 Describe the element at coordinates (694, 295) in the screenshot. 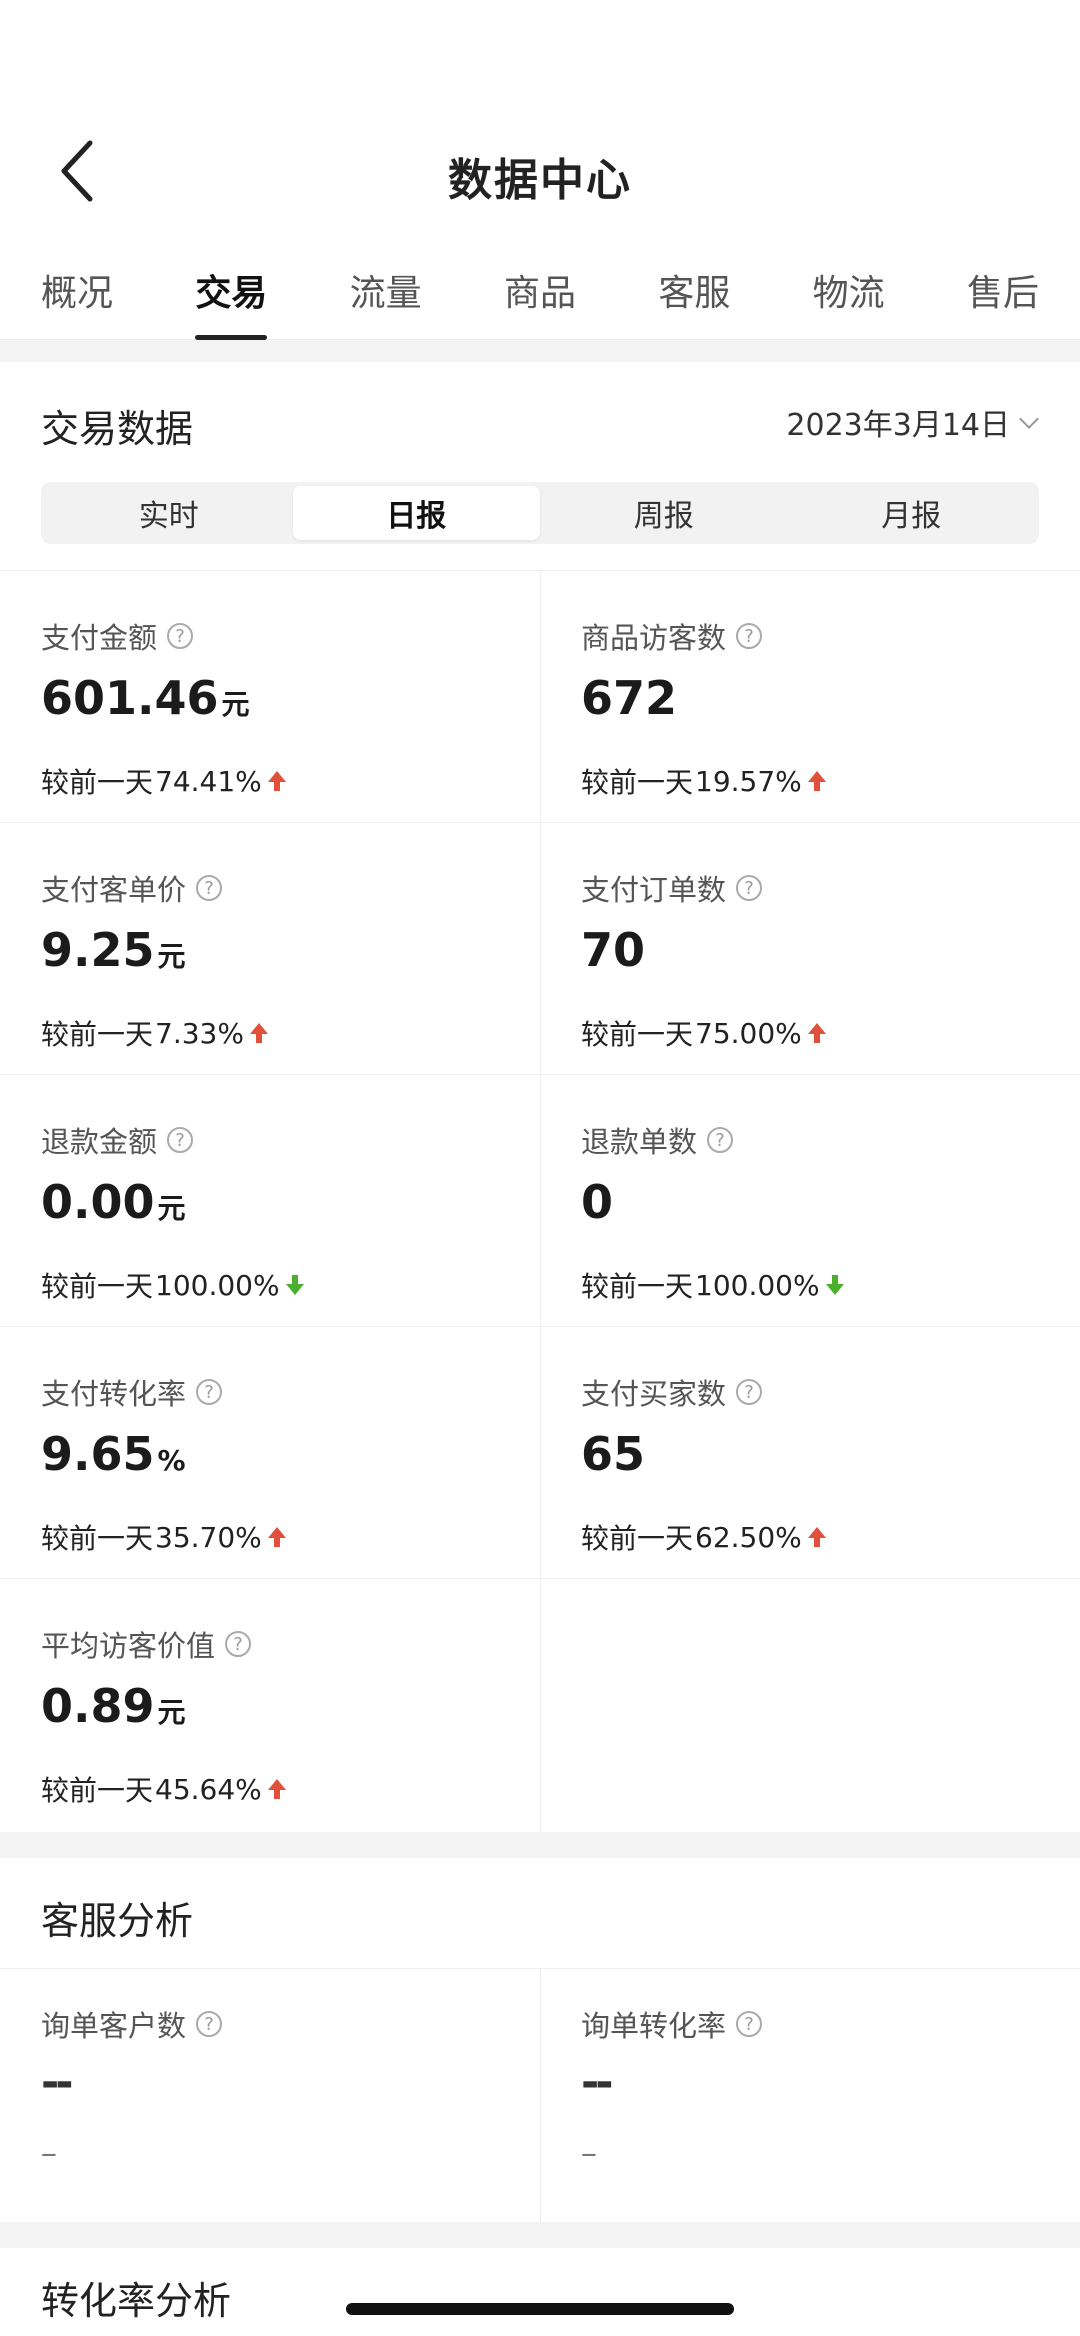

I see `tab-service: 客服` at that location.